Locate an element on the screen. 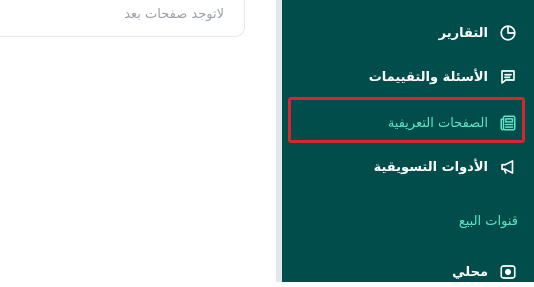  empty-state-text: لاتوجد صفحات بعد is located at coordinates (174, 14).